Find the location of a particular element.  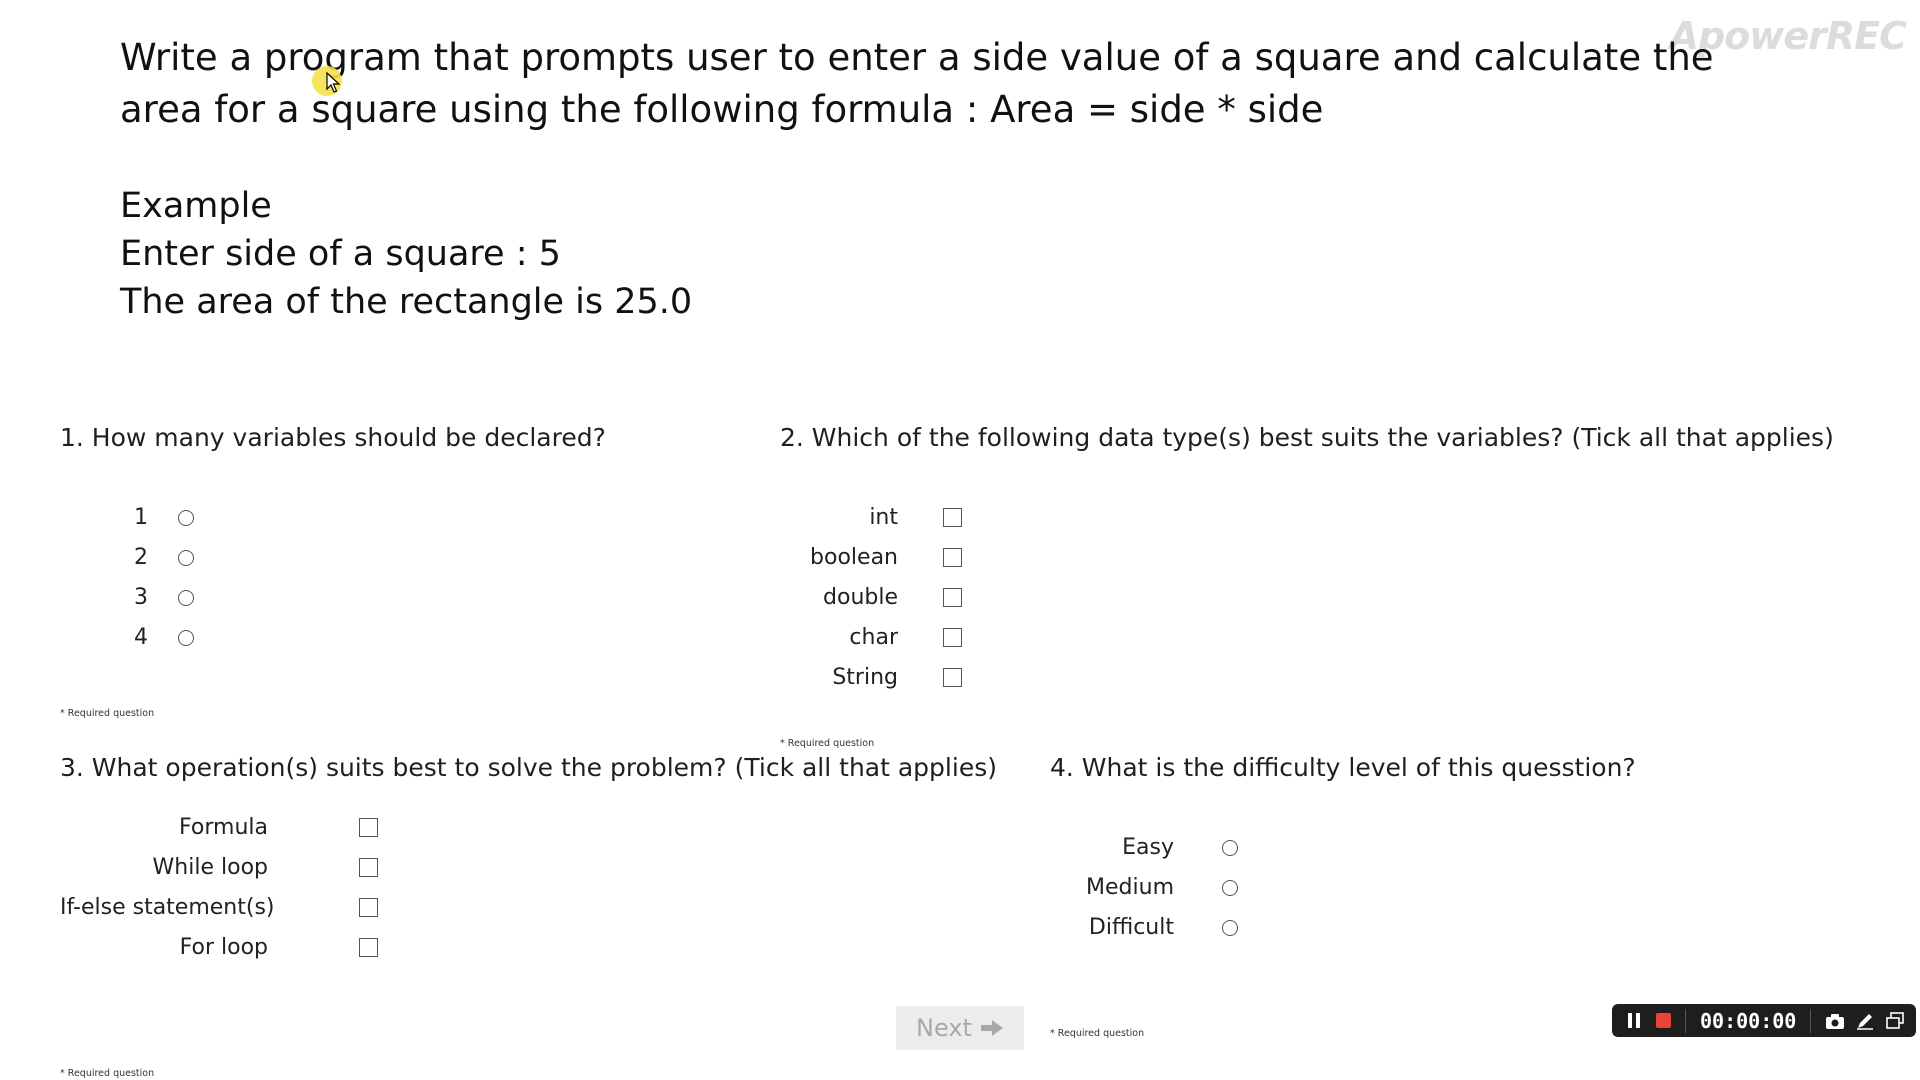

q1-option-label: 2 is located at coordinates (141, 557).